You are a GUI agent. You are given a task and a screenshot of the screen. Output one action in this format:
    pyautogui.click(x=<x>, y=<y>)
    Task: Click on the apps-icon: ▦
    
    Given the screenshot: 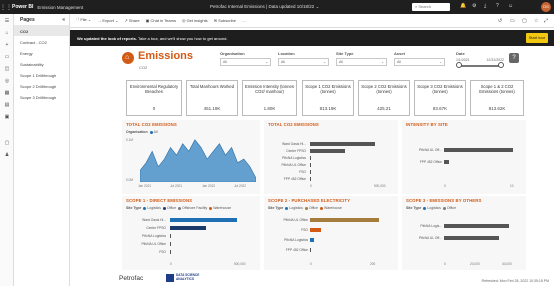 What is the action you would take?
    pyautogui.click(x=7, y=93)
    